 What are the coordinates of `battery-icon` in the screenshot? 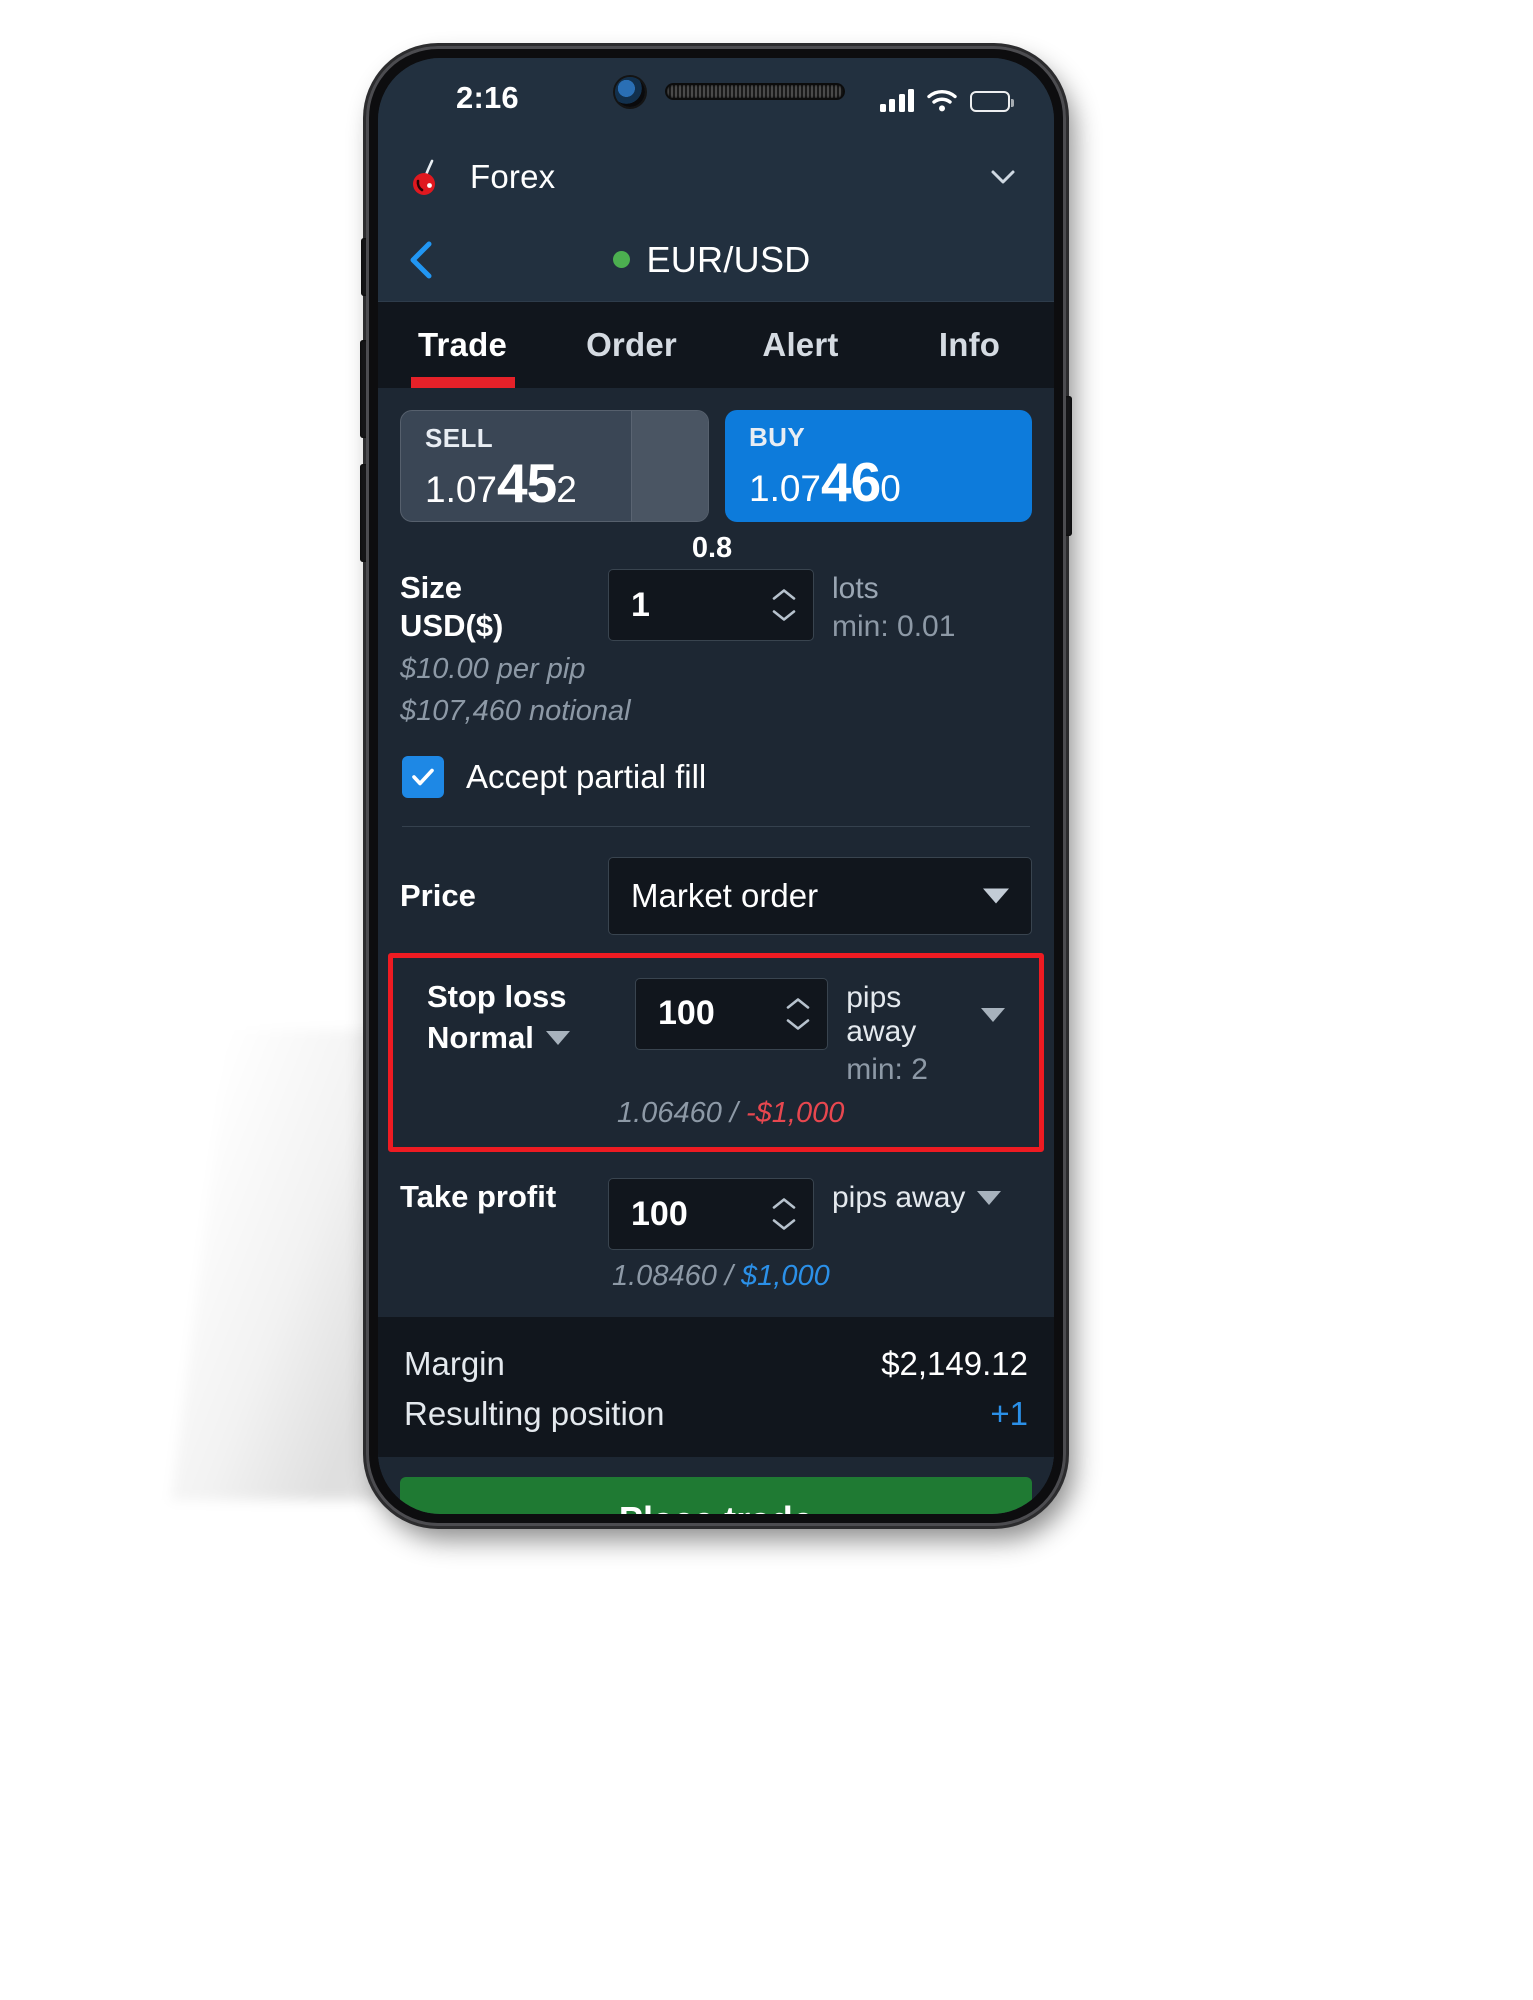 It's located at (992, 101).